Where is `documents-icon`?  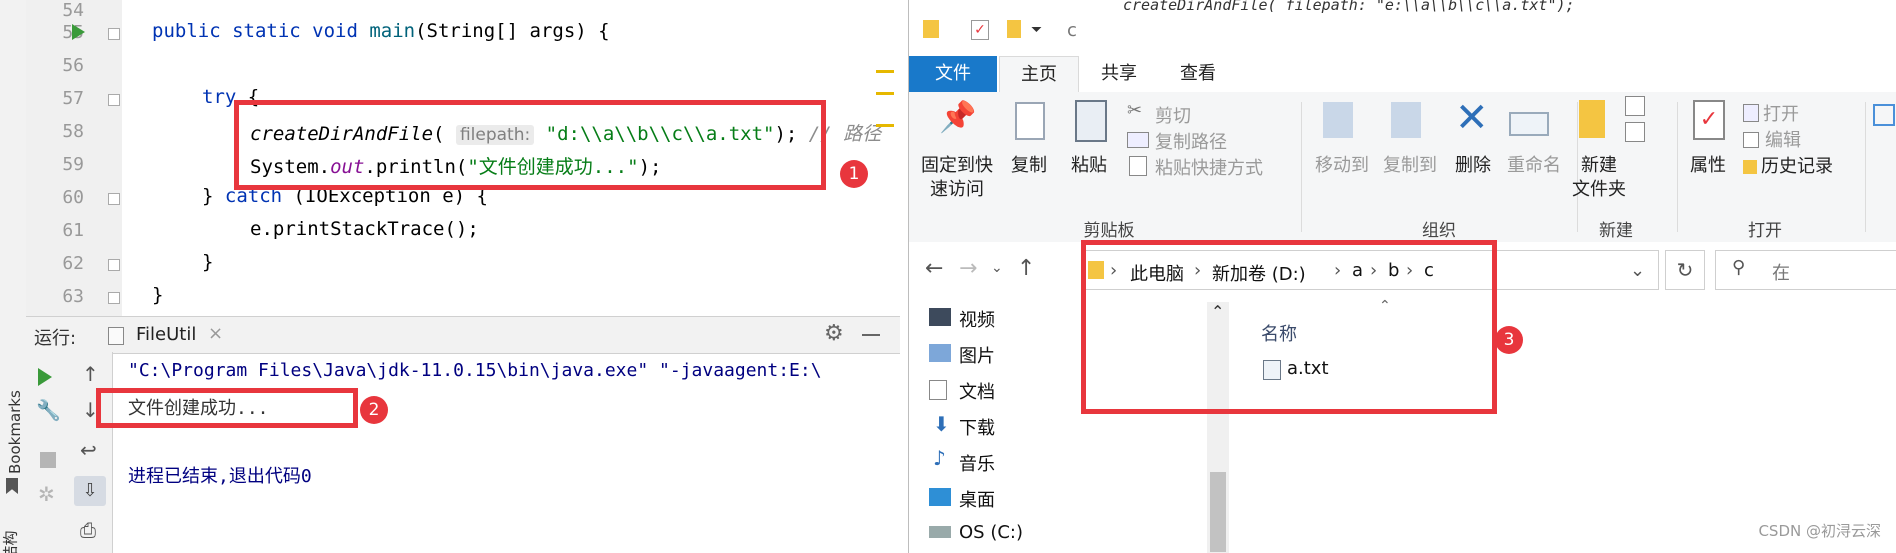
documents-icon is located at coordinates (938, 390).